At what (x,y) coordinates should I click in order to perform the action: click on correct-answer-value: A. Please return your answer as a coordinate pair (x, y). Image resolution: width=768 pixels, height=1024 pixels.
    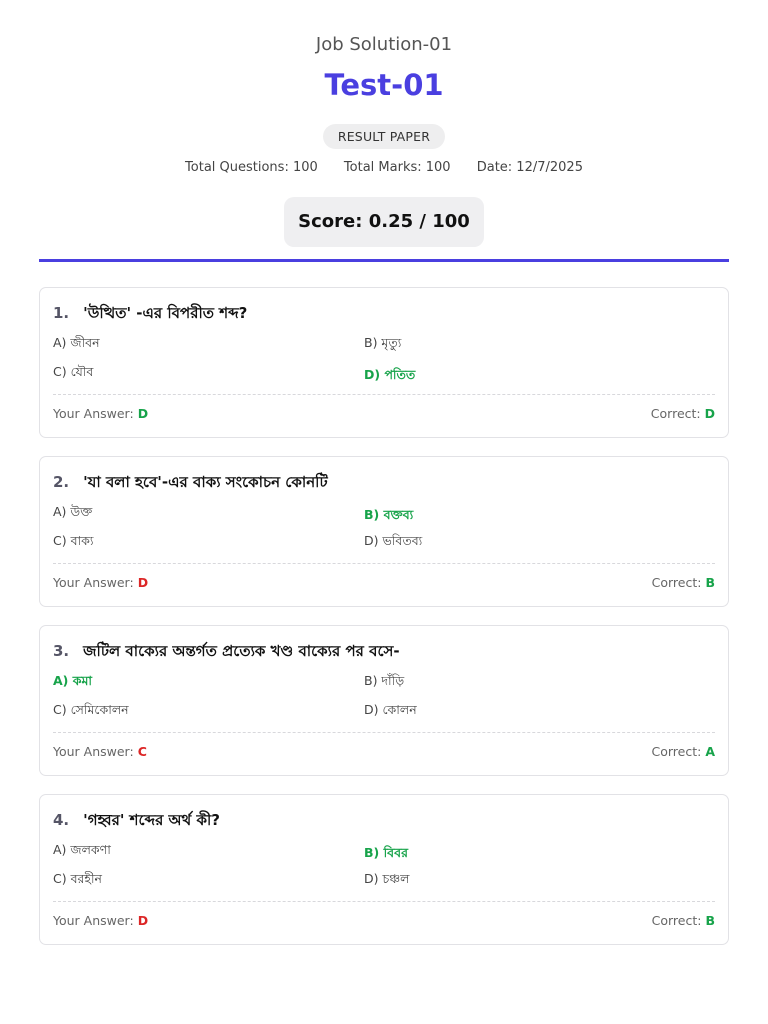
    Looking at the image, I should click on (710, 751).